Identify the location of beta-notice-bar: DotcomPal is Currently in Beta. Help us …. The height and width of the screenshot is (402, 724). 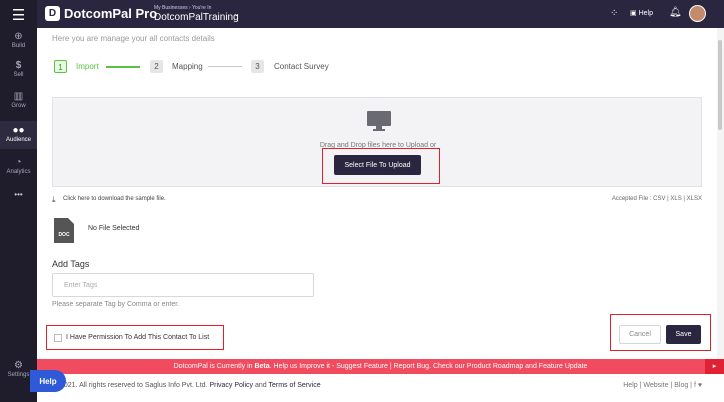
(380, 366).